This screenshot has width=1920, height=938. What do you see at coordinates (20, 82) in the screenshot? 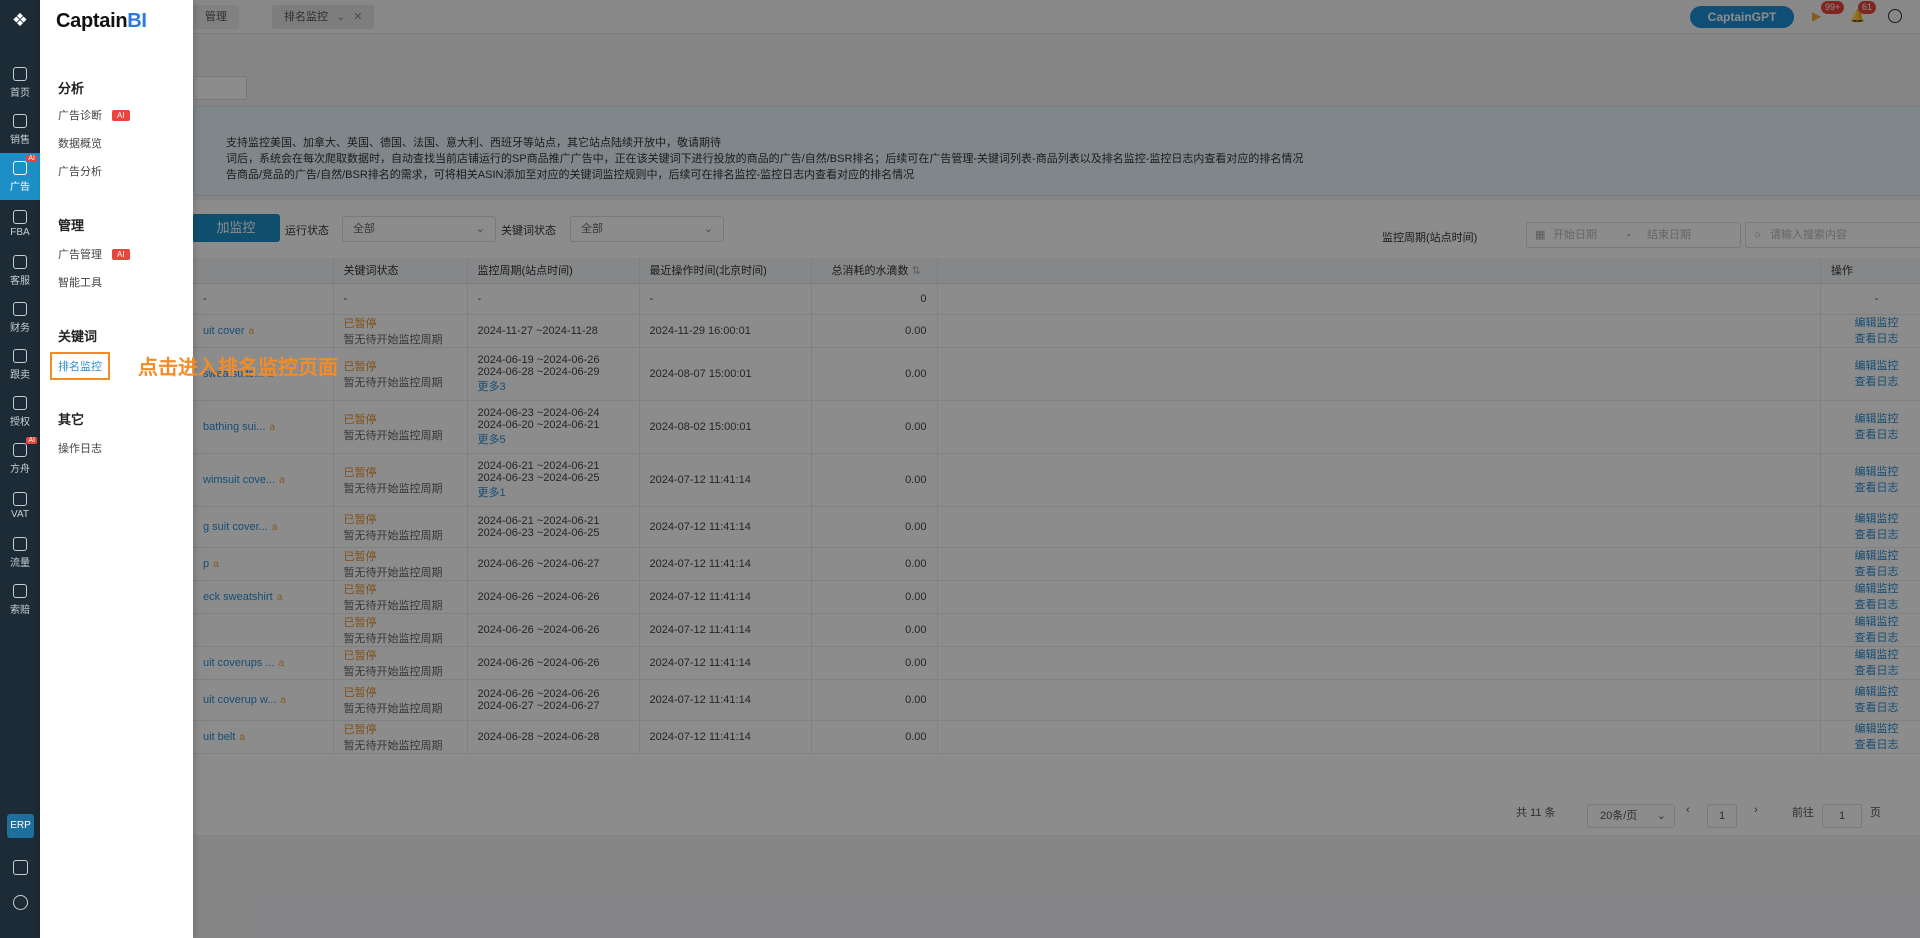
I see `rail-item-home: 首页` at bounding box center [20, 82].